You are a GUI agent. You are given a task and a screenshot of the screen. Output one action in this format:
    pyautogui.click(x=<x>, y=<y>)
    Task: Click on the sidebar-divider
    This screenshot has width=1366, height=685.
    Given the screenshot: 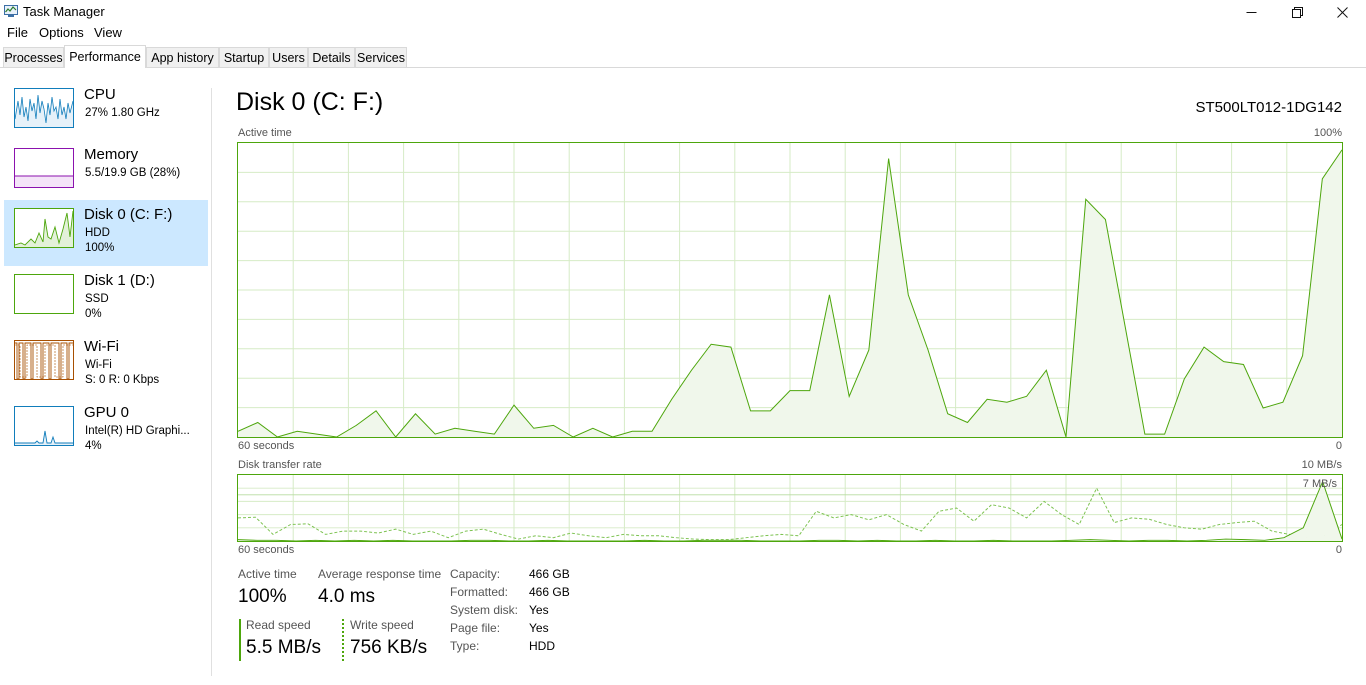 What is the action you would take?
    pyautogui.click(x=211, y=382)
    